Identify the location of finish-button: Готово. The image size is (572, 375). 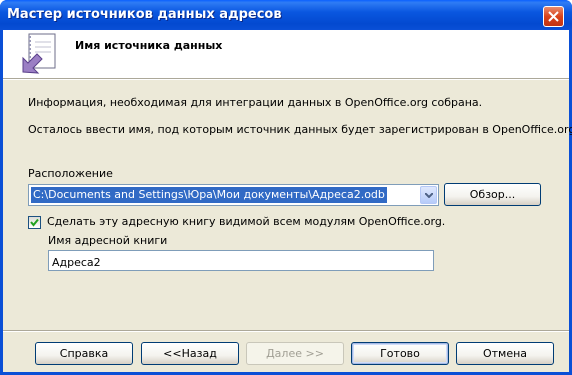
(400, 353).